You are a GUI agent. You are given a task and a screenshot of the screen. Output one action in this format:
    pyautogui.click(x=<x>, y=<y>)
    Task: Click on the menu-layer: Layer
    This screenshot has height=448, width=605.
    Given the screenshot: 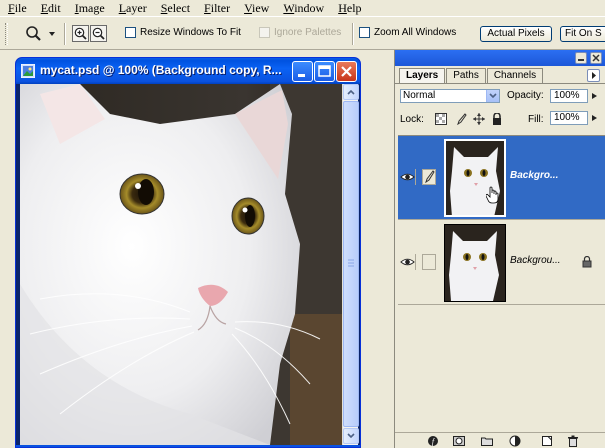 What is the action you would take?
    pyautogui.click(x=133, y=8)
    